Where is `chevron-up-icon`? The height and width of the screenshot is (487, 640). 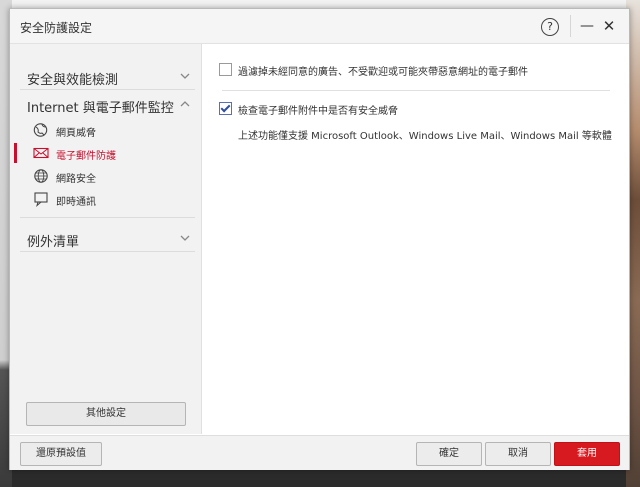
chevron-up-icon is located at coordinates (185, 105).